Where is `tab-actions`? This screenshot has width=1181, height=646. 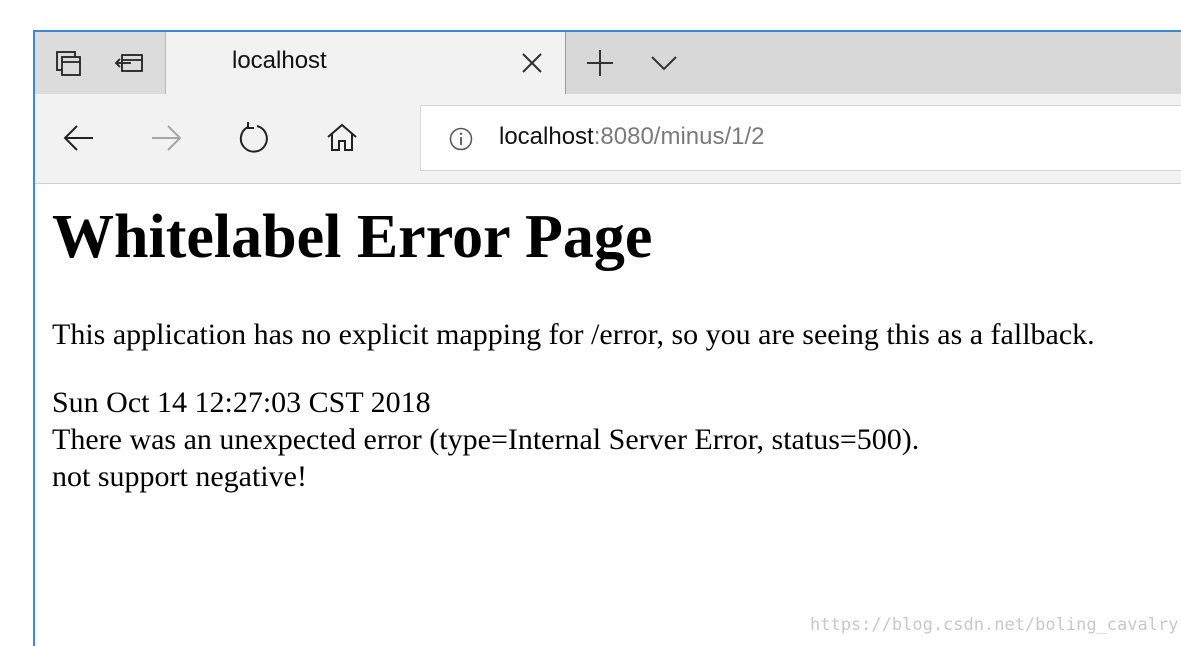 tab-actions is located at coordinates (99, 63).